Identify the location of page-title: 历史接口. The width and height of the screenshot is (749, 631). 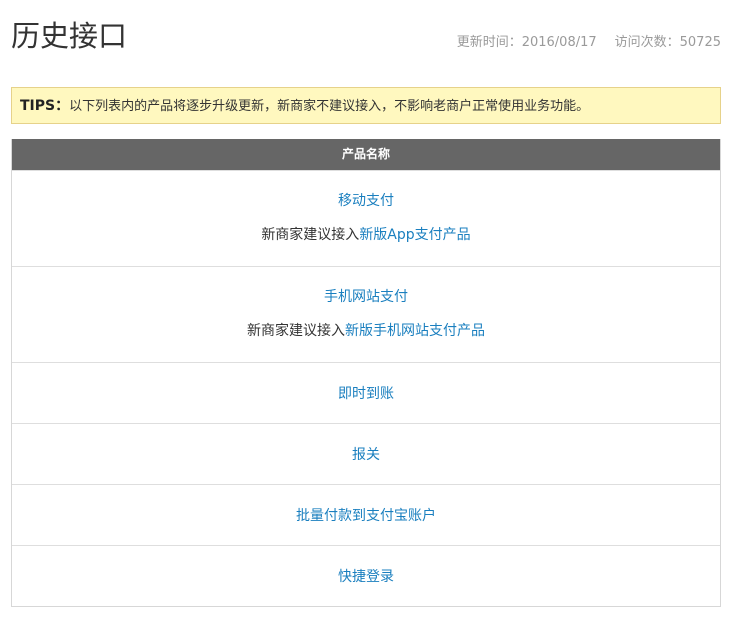
(69, 36).